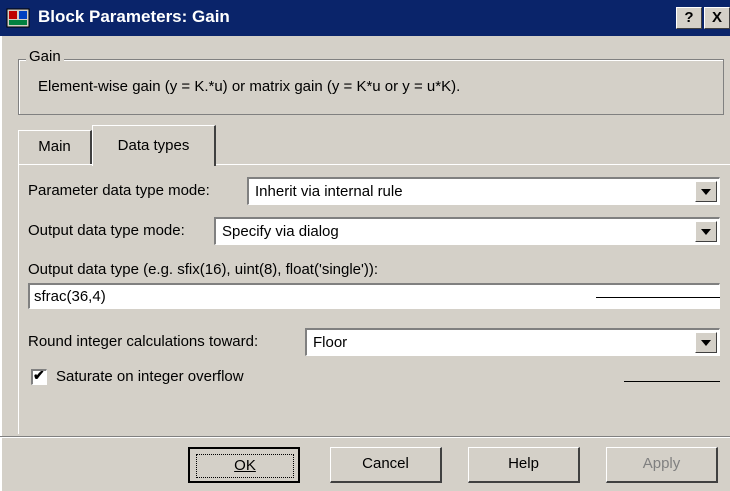 The image size is (730, 491). What do you see at coordinates (150, 376) in the screenshot?
I see `saturate-label: Saturate on integer overflow` at bounding box center [150, 376].